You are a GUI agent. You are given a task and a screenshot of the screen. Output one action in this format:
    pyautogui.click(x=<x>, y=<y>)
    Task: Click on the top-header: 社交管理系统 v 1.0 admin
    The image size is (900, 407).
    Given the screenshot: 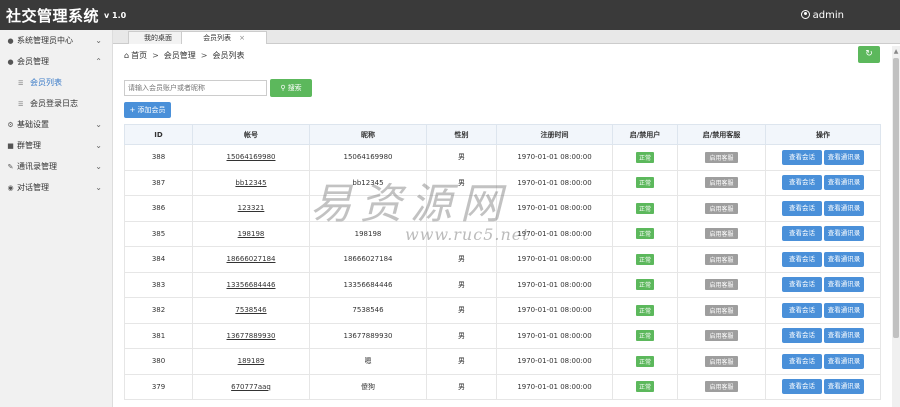 What is the action you would take?
    pyautogui.click(x=450, y=15)
    